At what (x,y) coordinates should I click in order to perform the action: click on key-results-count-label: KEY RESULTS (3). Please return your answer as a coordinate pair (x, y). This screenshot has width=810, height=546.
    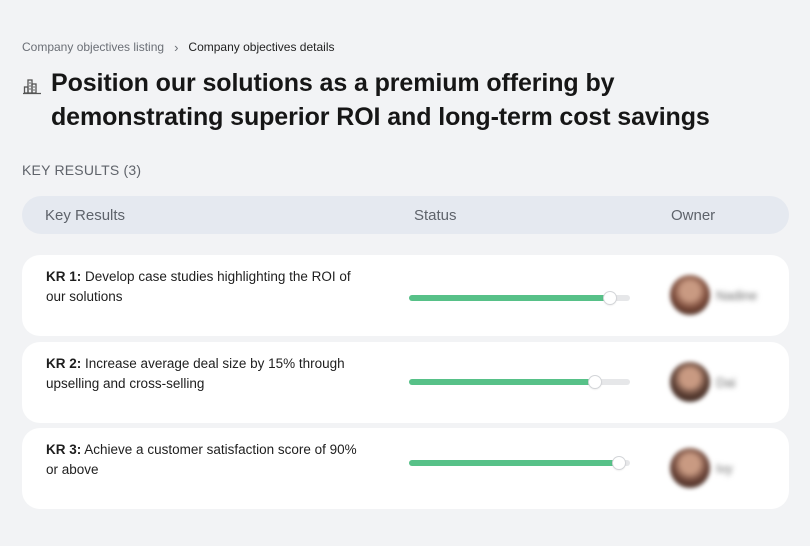
    Looking at the image, I should click on (82, 170).